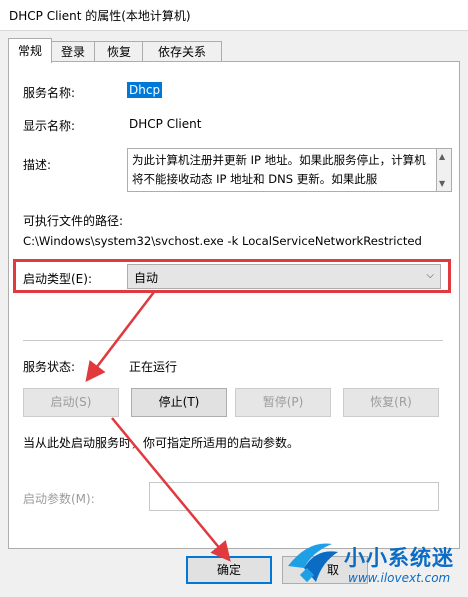 The width and height of the screenshot is (468, 597). I want to click on chevron-down-icon: ⌵, so click(430, 275).